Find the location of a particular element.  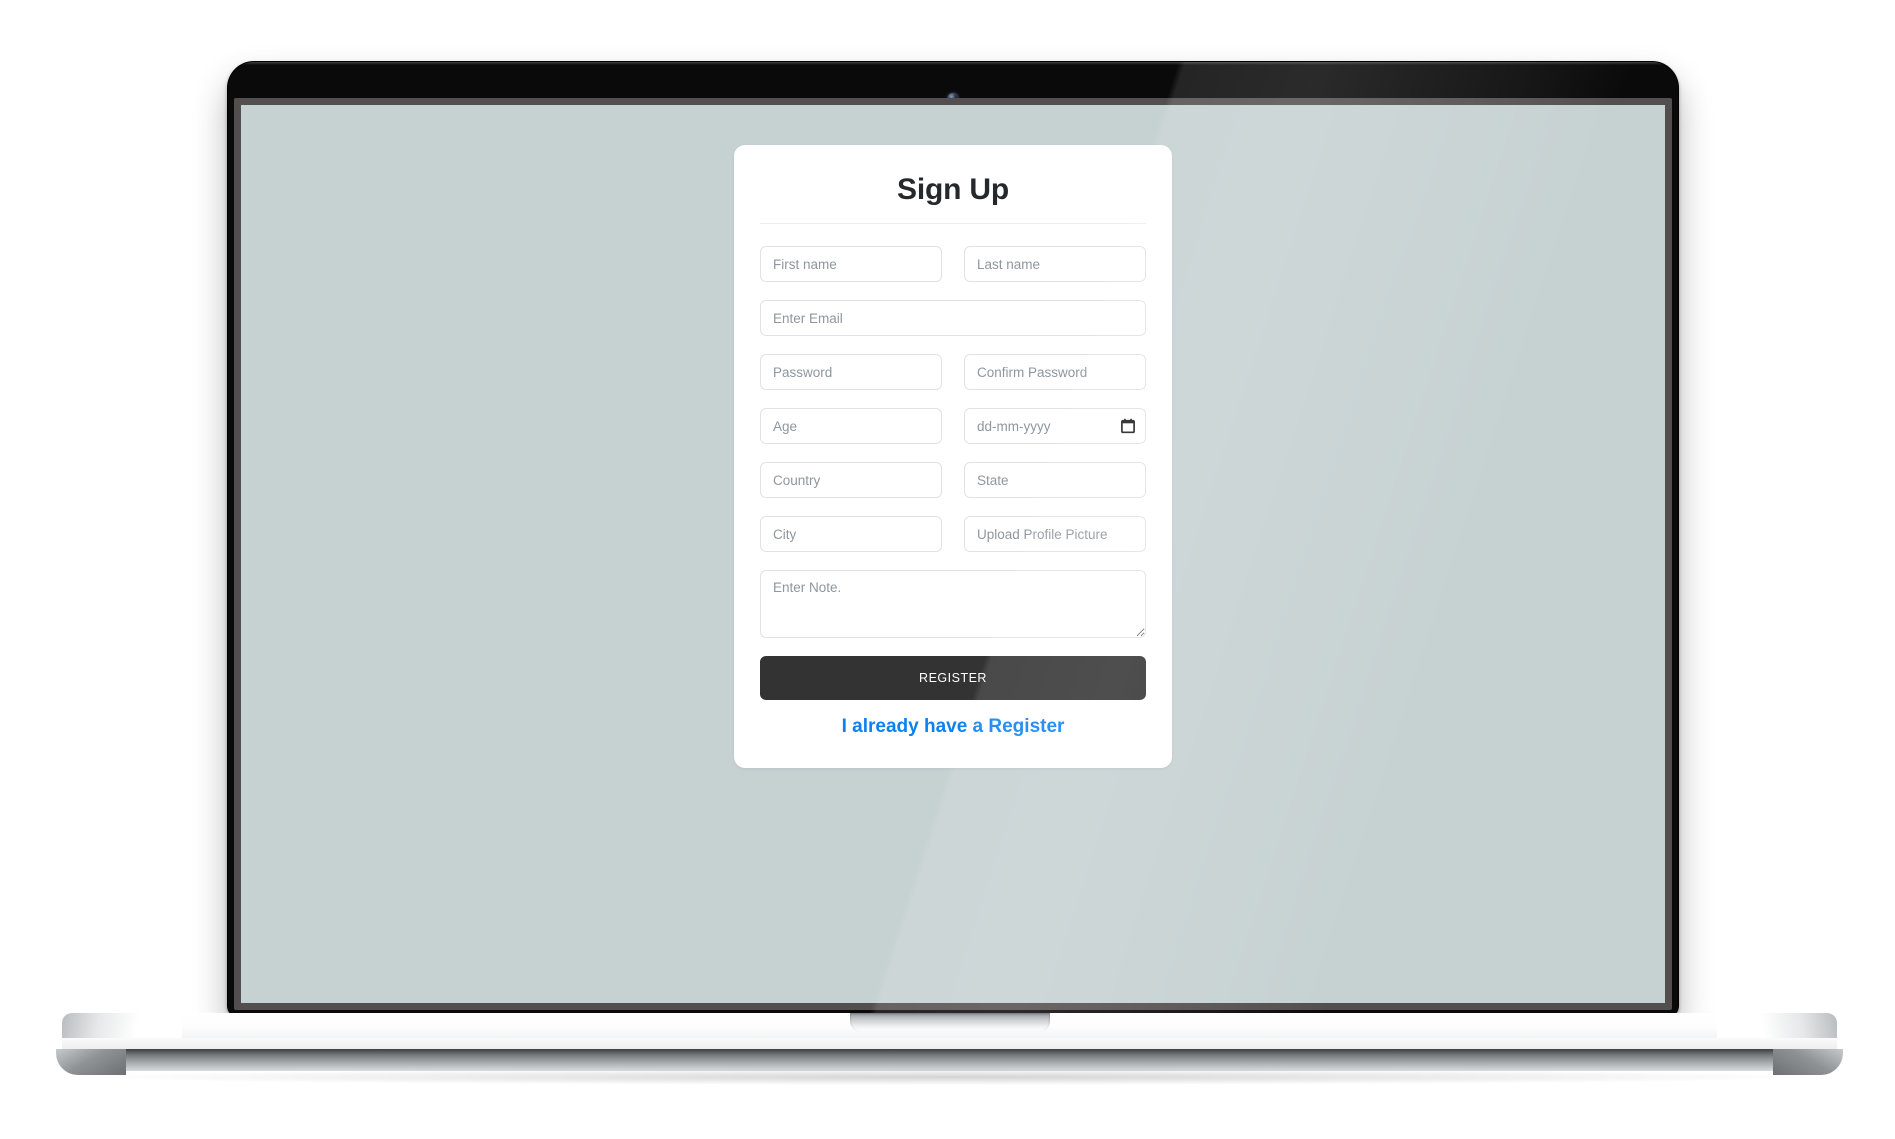

field-city is located at coordinates (851, 534).